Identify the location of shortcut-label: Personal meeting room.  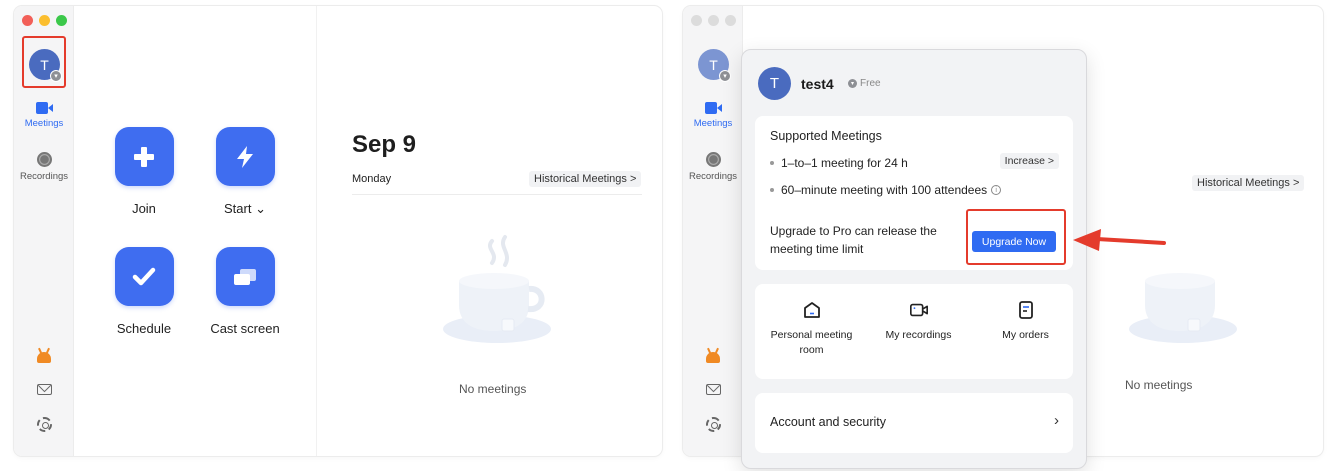
(811, 342).